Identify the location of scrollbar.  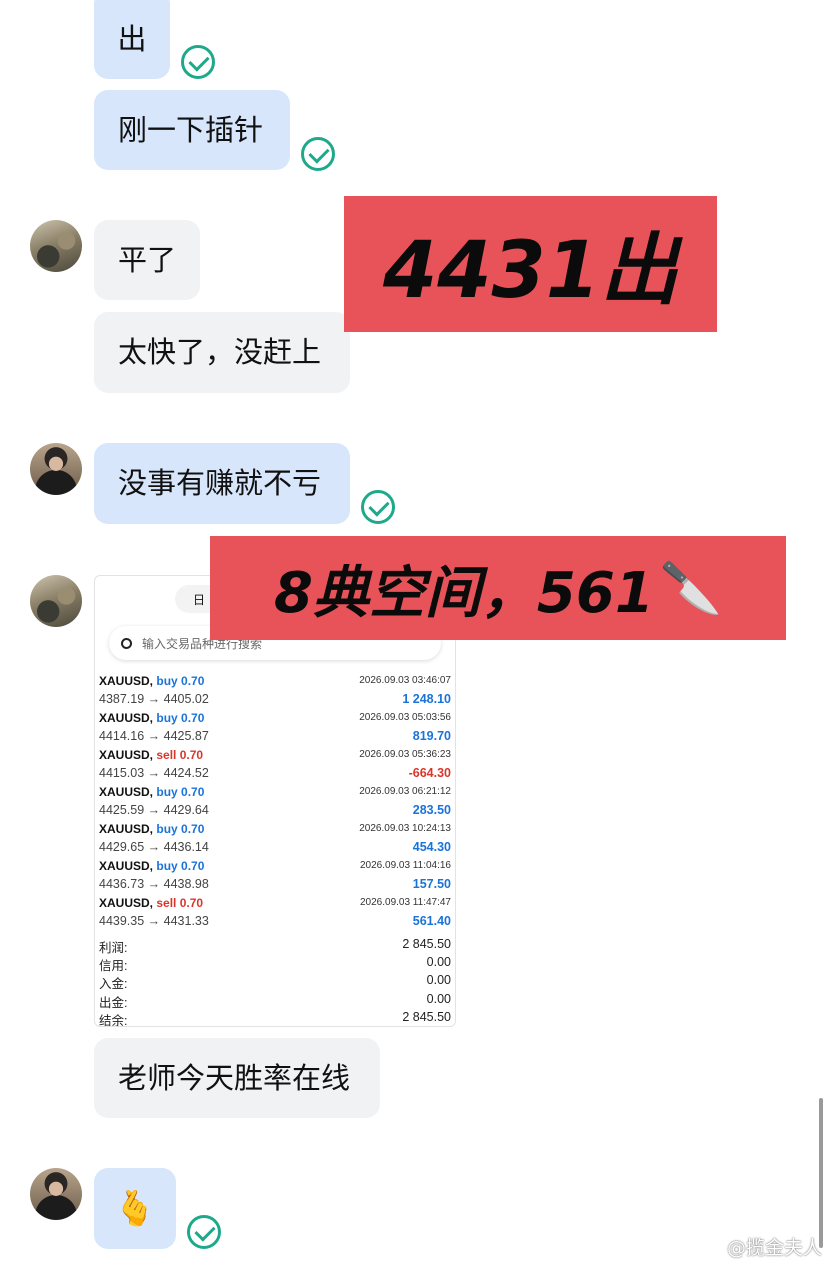
(821, 1173).